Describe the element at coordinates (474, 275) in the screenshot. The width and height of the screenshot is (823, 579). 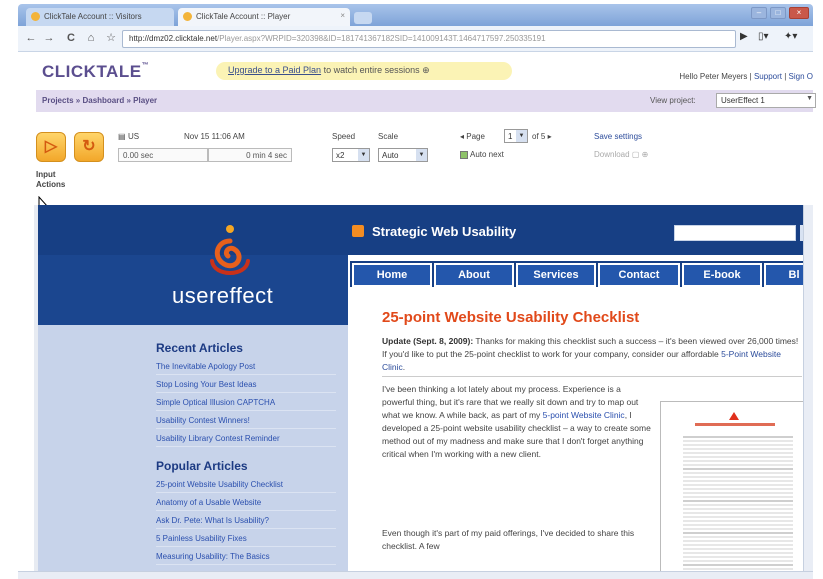
I see `nav-about: About` at that location.